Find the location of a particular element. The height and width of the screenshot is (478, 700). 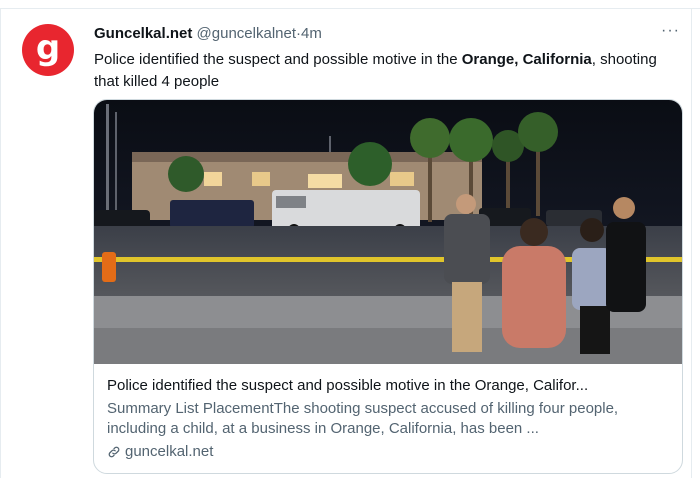

tweet-text-bold: Orange, California is located at coordinates (526, 59).